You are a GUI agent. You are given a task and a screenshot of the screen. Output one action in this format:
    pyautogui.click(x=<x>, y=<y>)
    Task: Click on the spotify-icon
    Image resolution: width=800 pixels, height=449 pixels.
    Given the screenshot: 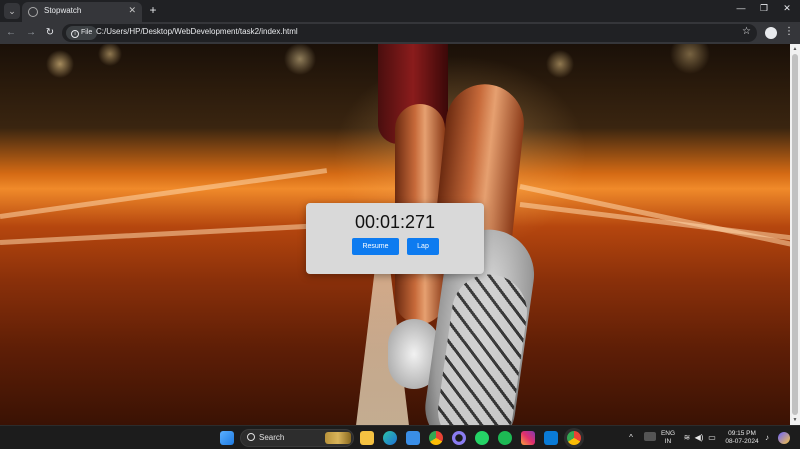 What is the action you would take?
    pyautogui.click(x=505, y=438)
    